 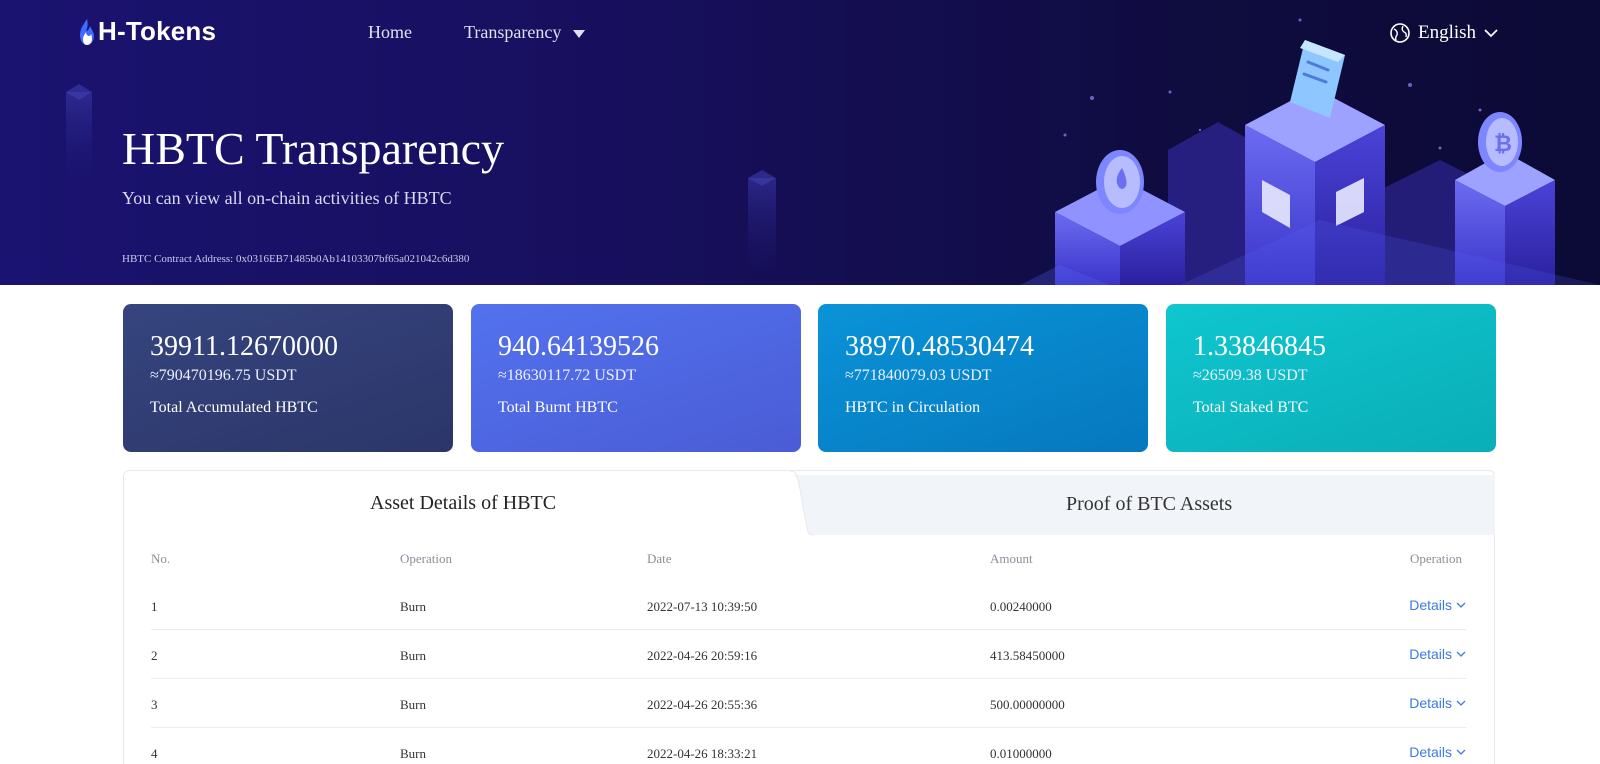 What do you see at coordinates (702, 753) in the screenshot?
I see `cell-date: 2022-04-26 18:33:21` at bounding box center [702, 753].